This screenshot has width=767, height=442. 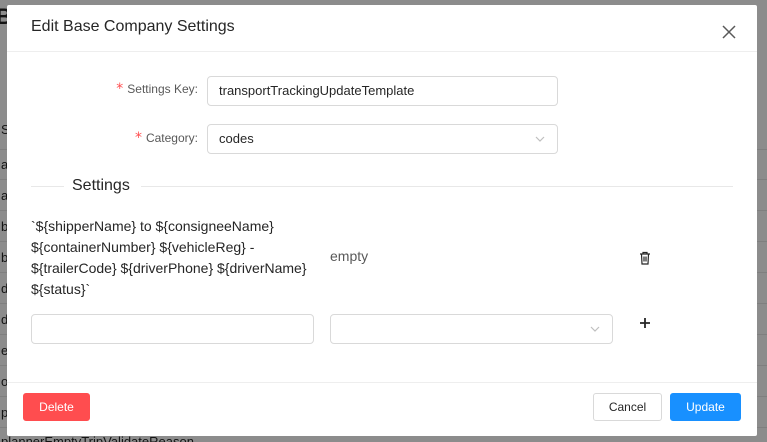 What do you see at coordinates (349, 256) in the screenshot?
I see `setting-row-value: empty` at bounding box center [349, 256].